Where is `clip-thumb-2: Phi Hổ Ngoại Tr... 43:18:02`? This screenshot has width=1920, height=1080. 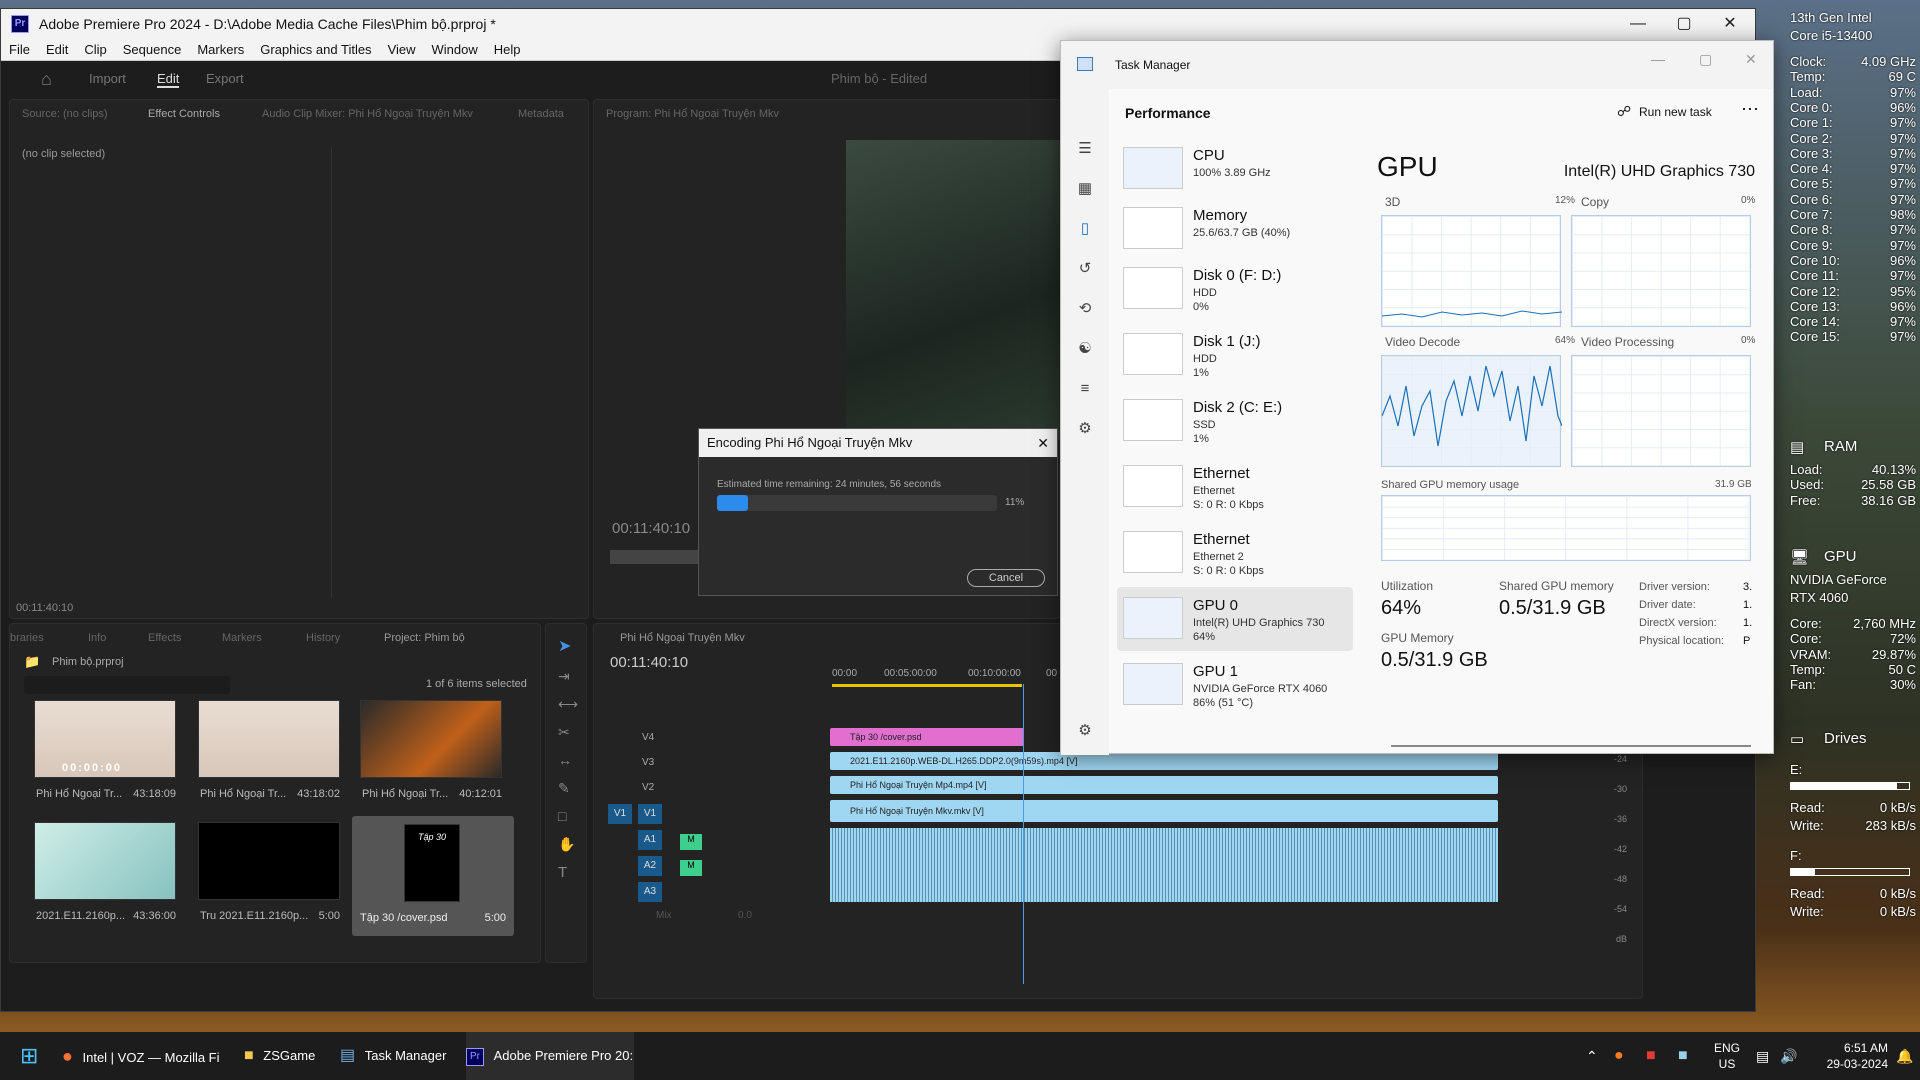
clip-thumb-2: Phi Hổ Ngoại Tr... 43:18:02 is located at coordinates (269, 756).